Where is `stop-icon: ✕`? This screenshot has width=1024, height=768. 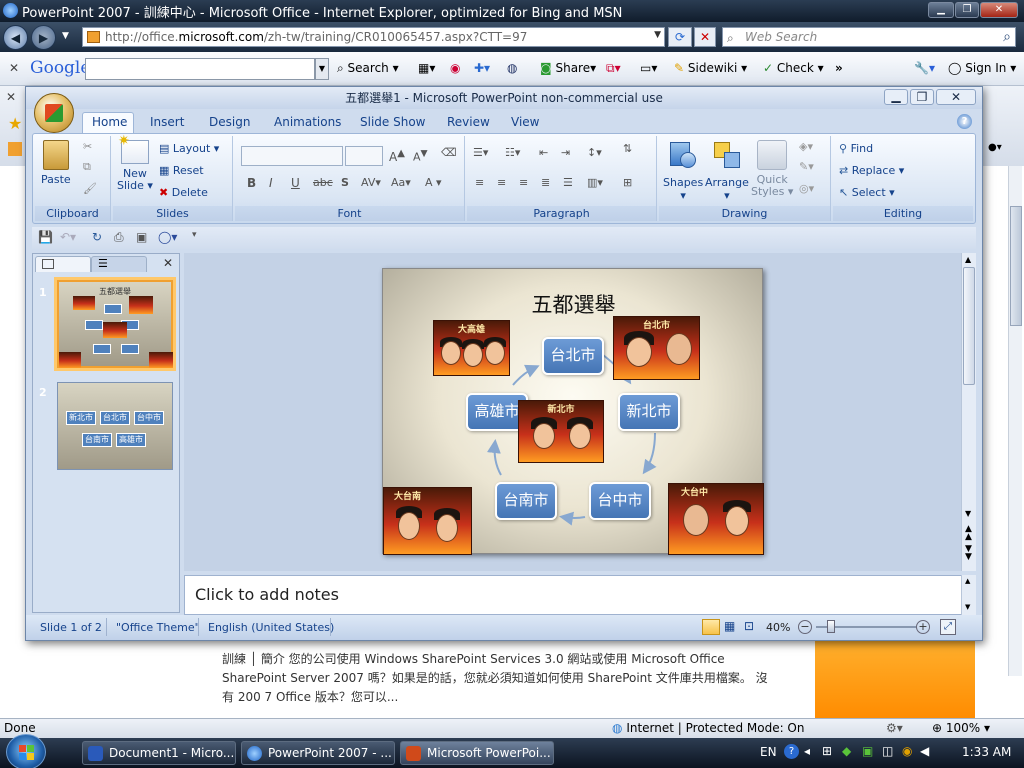 stop-icon: ✕ is located at coordinates (705, 37).